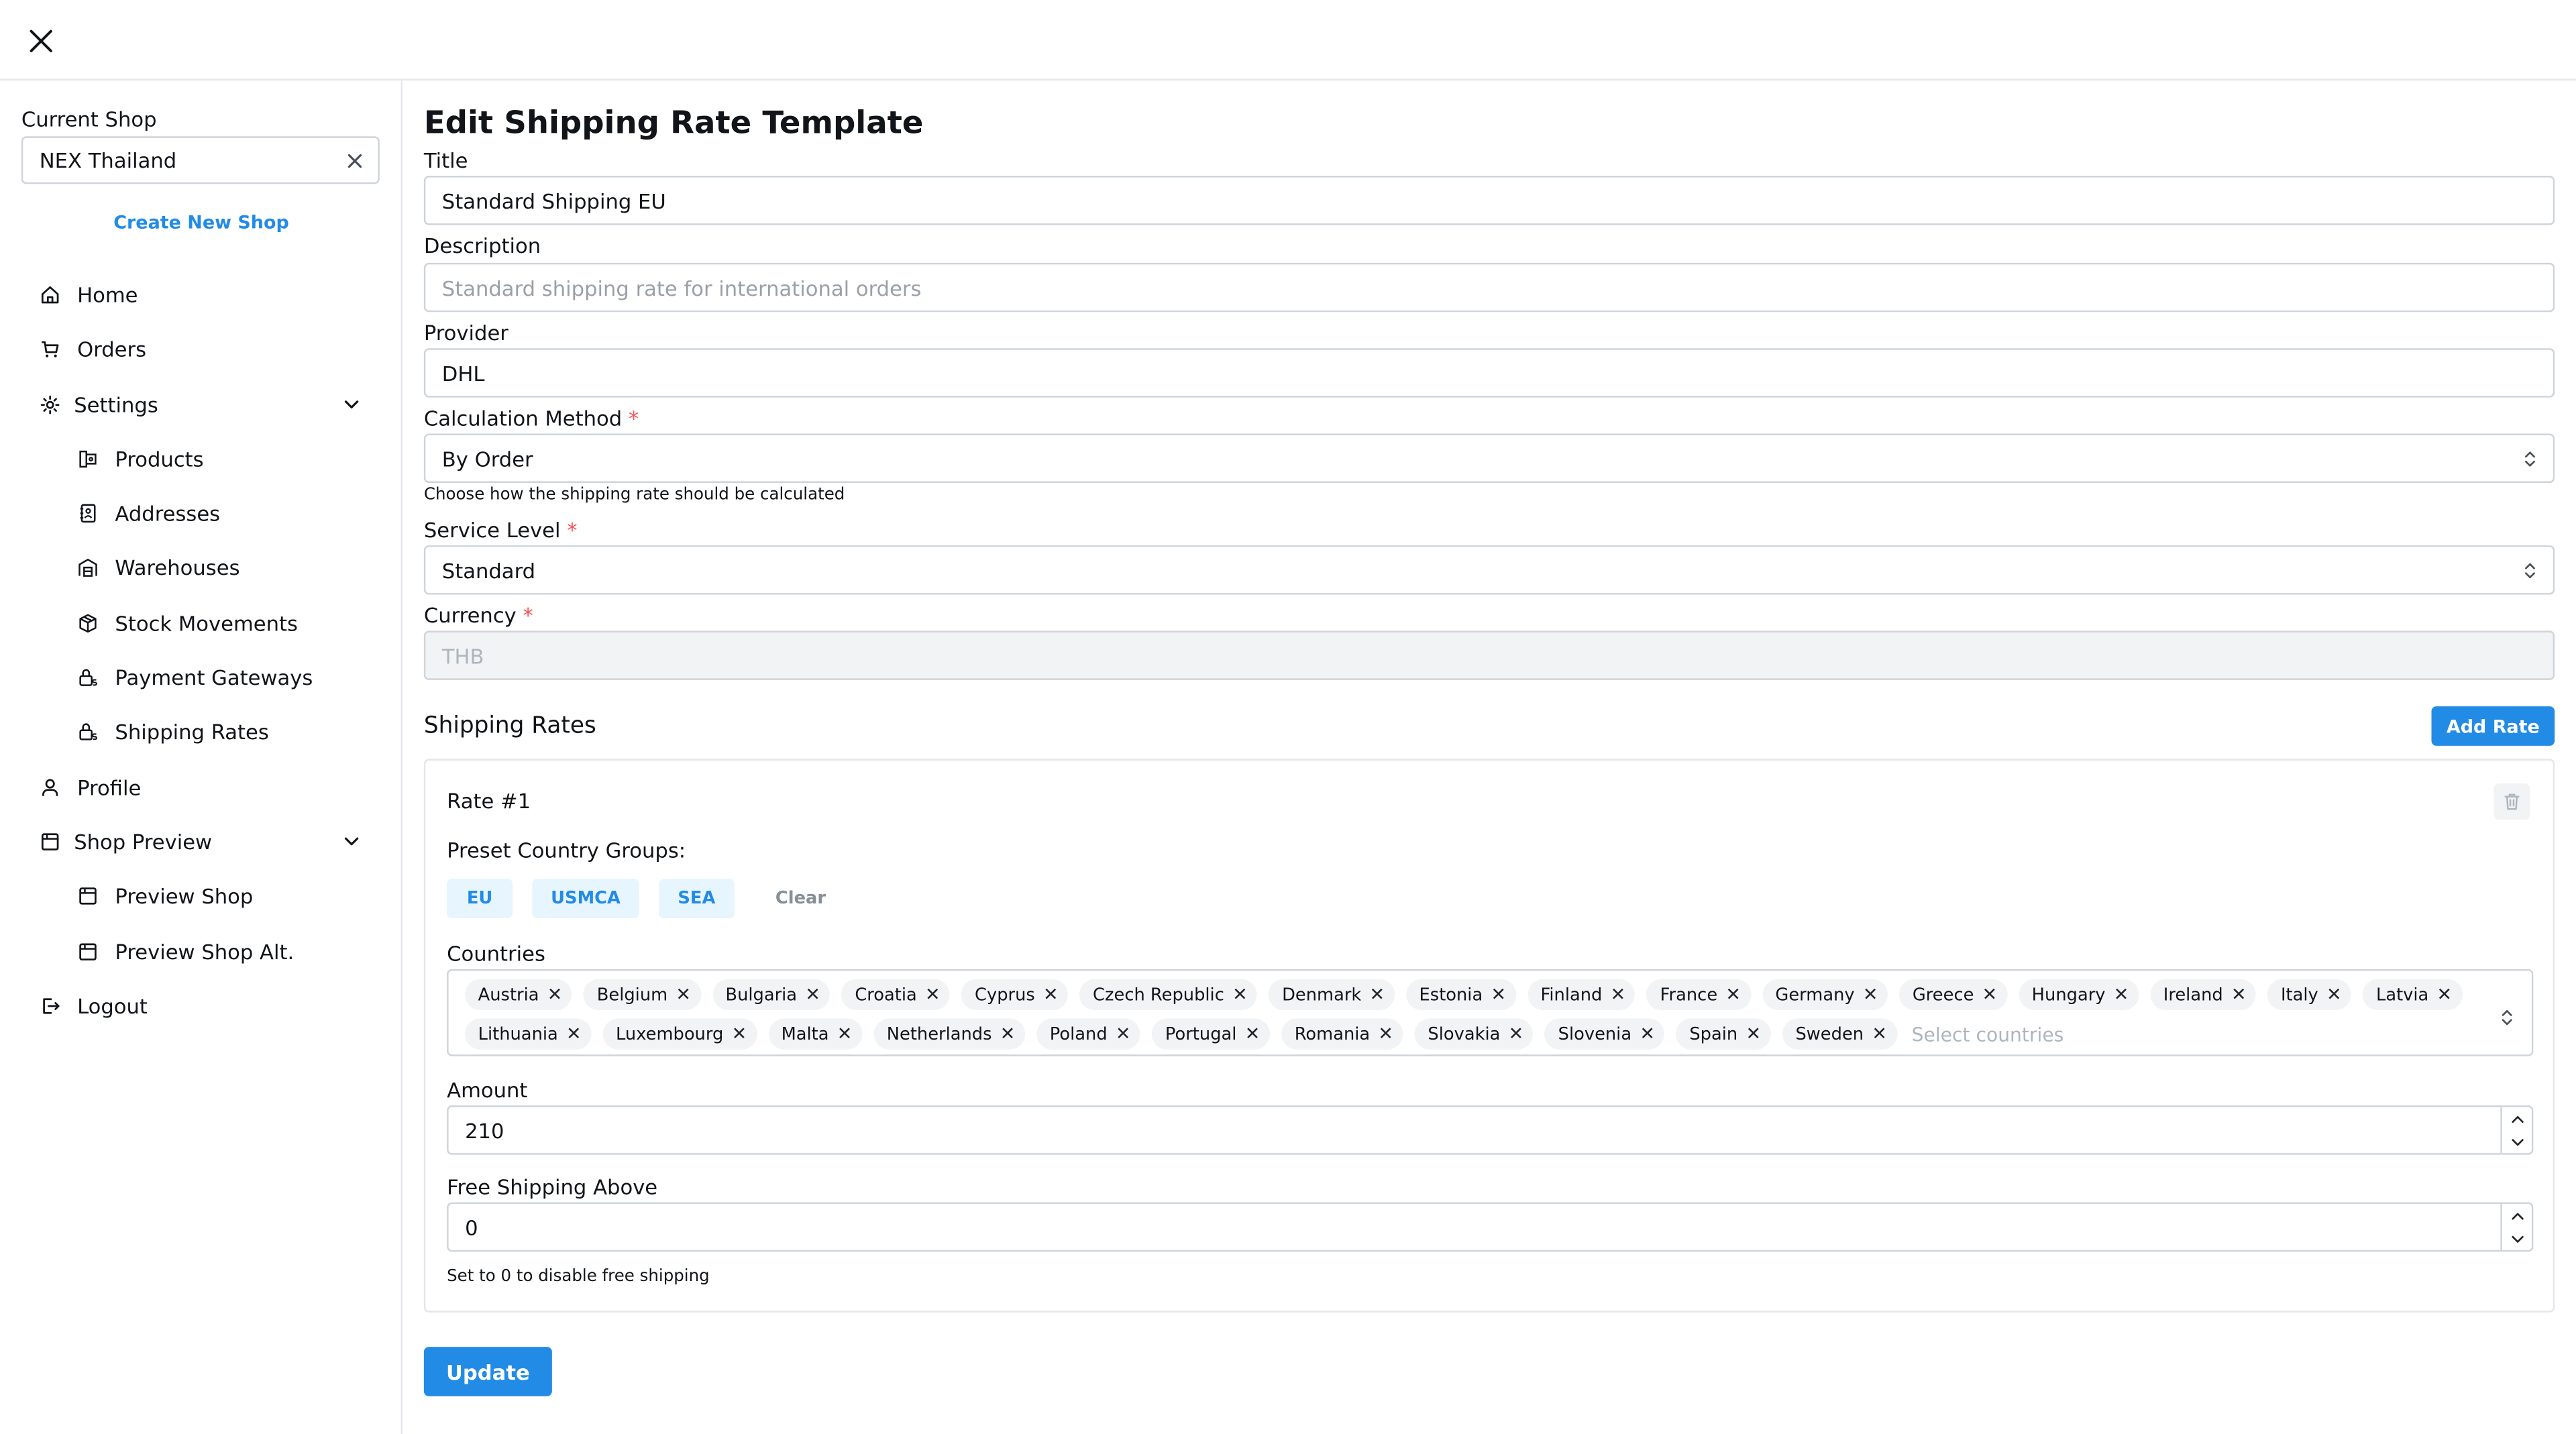  I want to click on nav-settings: Settings, so click(200, 404).